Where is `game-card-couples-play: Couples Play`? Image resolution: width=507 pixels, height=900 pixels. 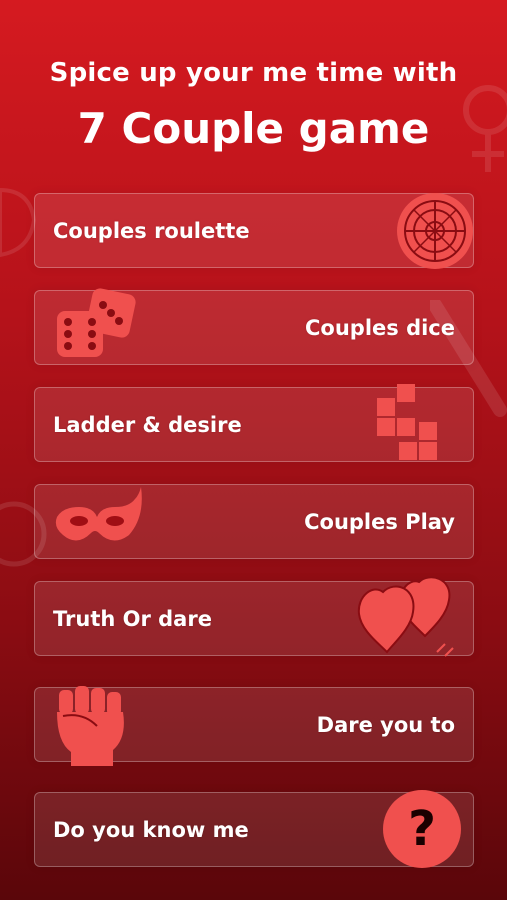 game-card-couples-play: Couples Play is located at coordinates (254, 521).